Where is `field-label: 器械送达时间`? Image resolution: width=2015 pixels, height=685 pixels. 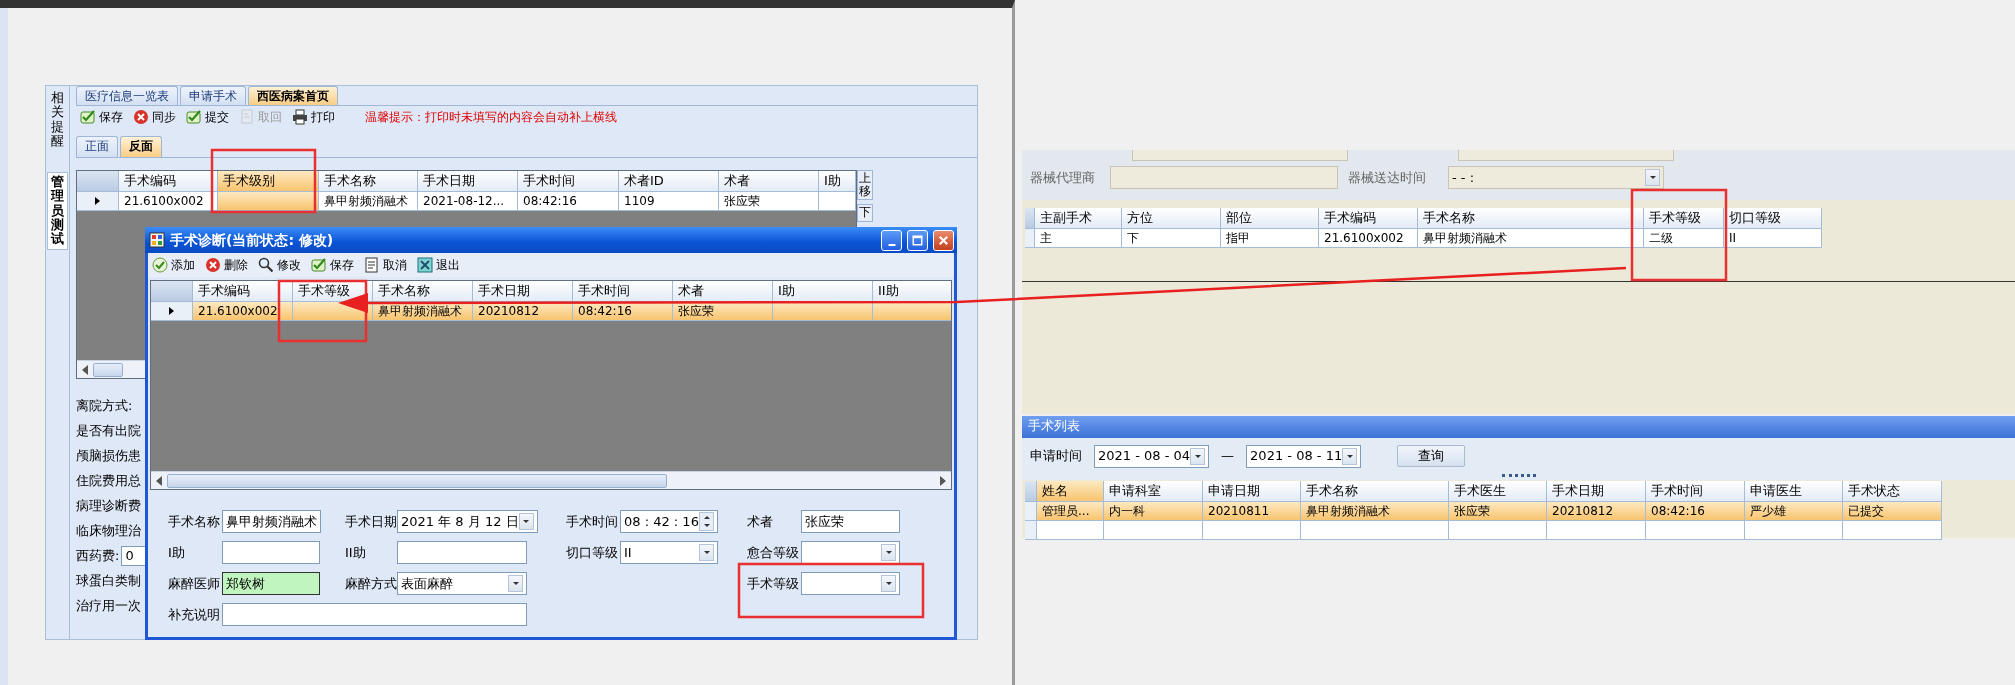
field-label: 器械送达时间 is located at coordinates (1387, 177).